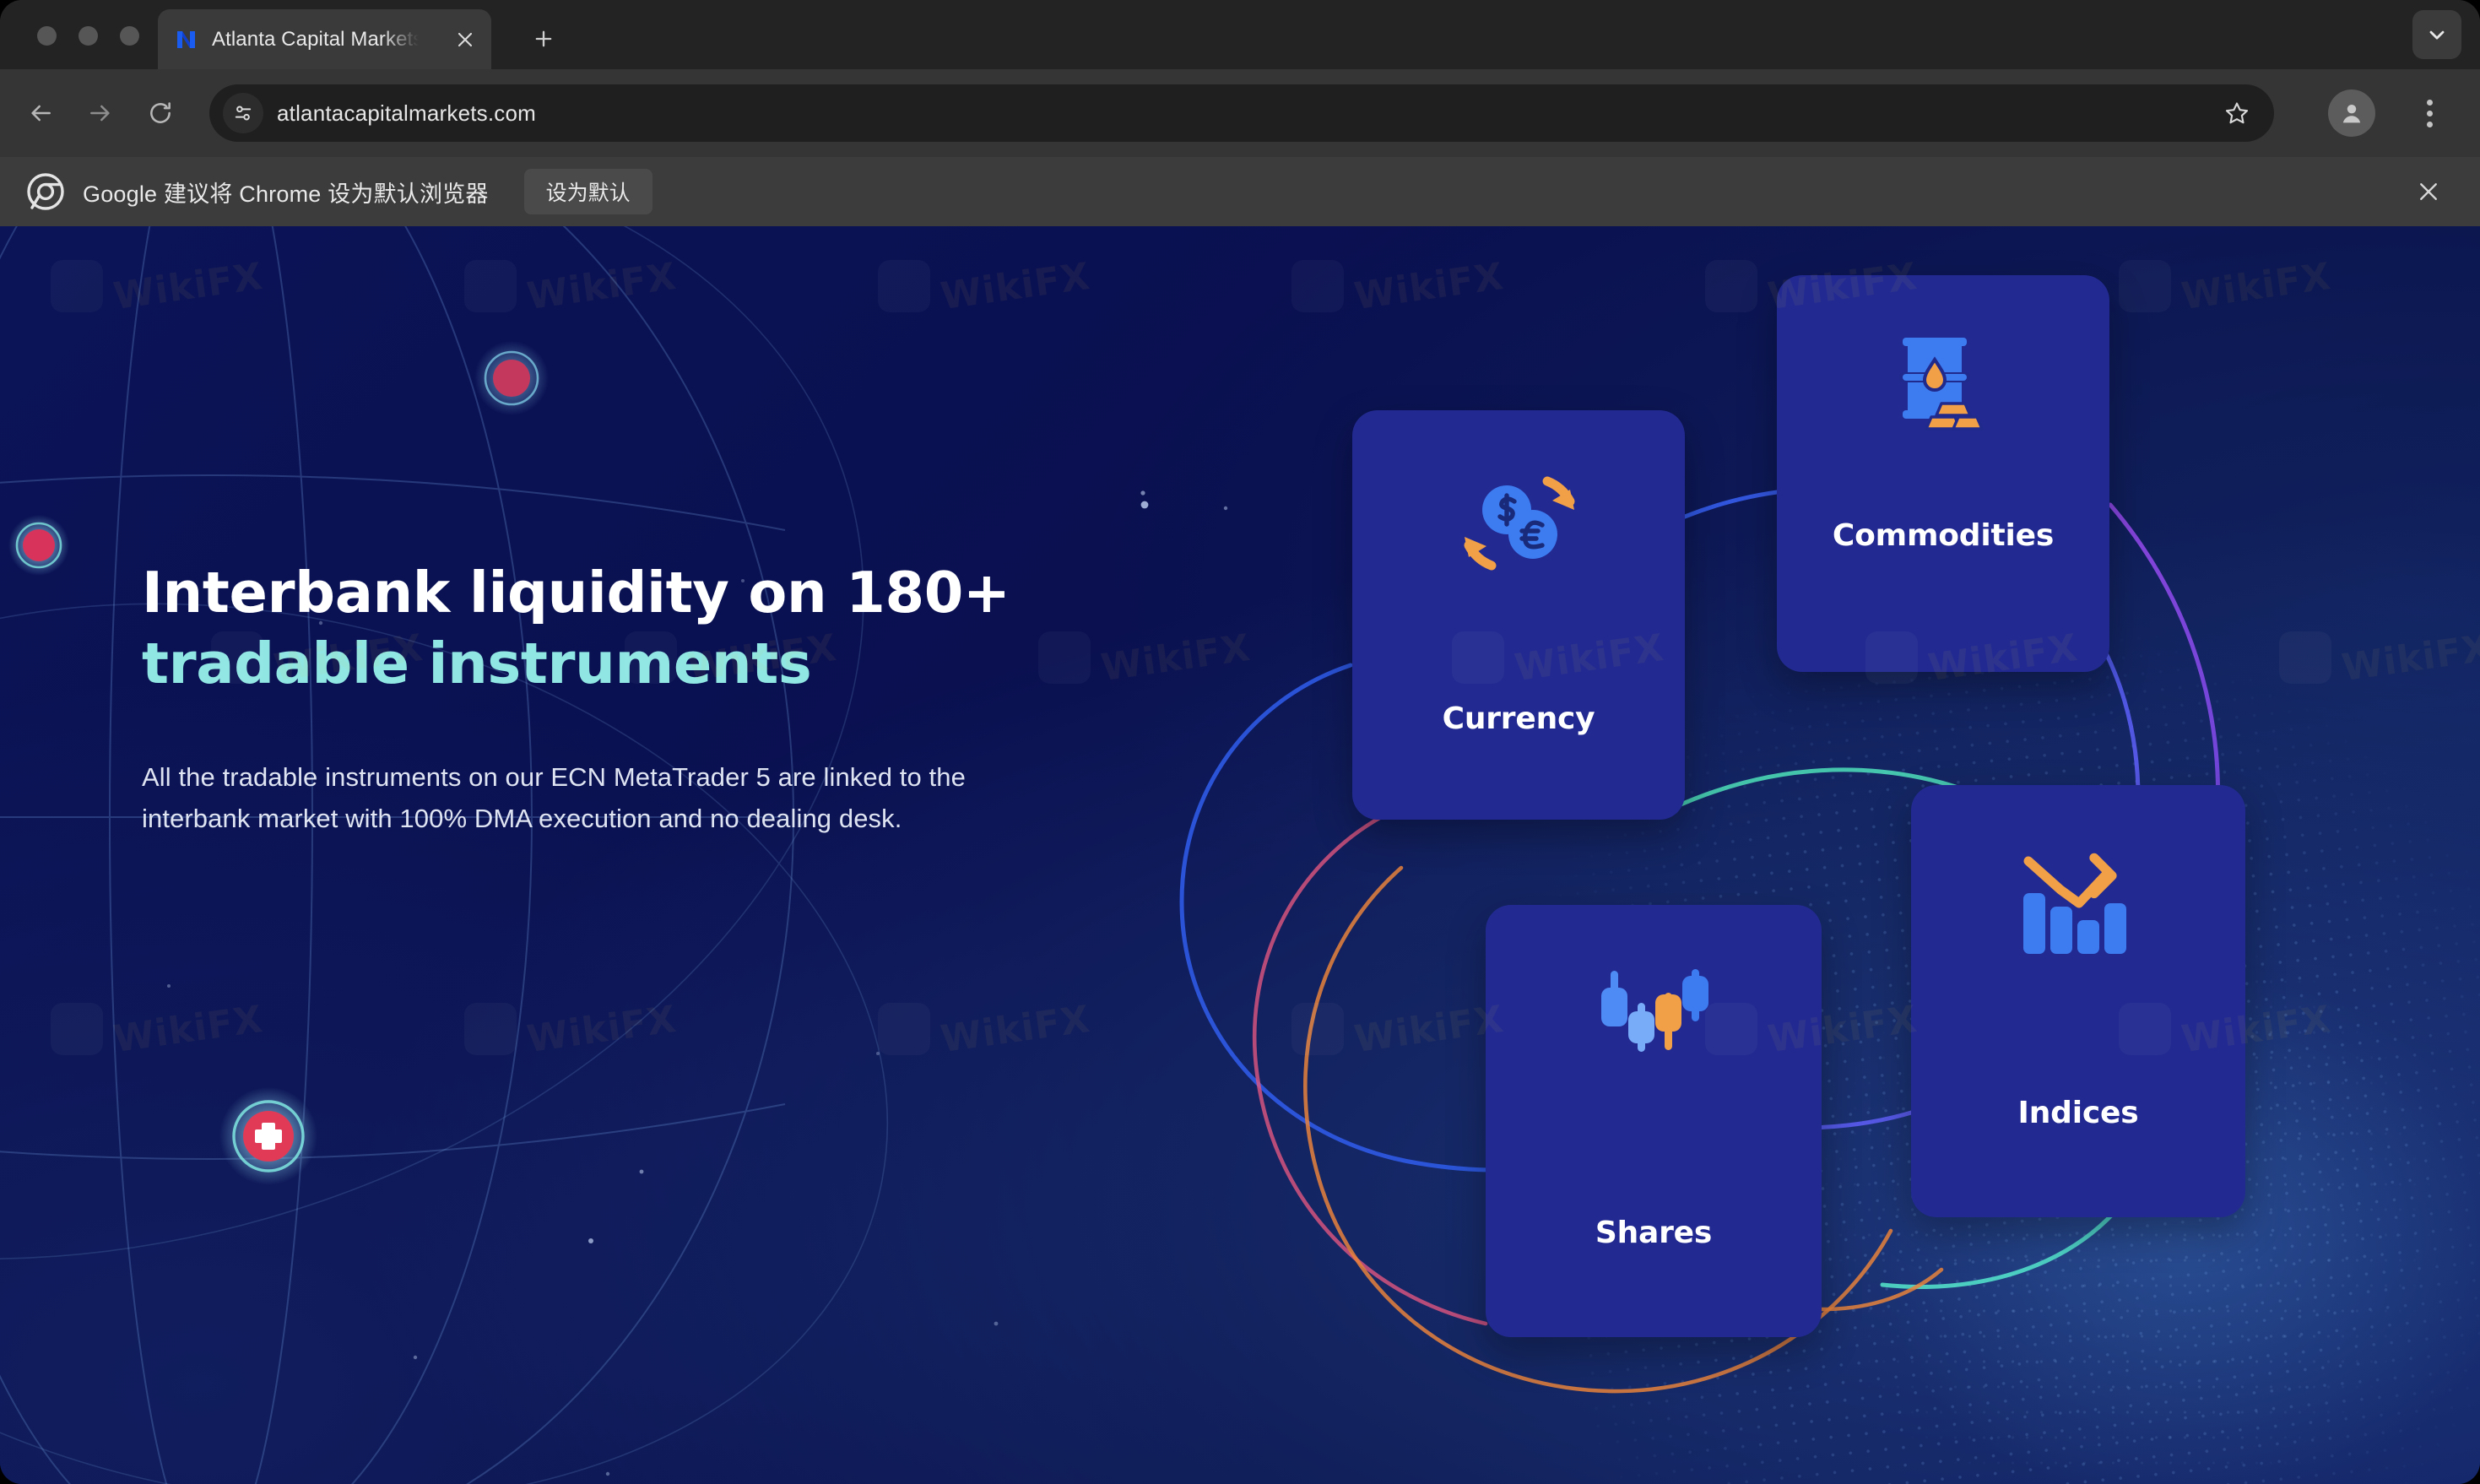 The image size is (2480, 1484). What do you see at coordinates (185, 39) in the screenshot?
I see `atlanta-capital-markets-logo-icon` at bounding box center [185, 39].